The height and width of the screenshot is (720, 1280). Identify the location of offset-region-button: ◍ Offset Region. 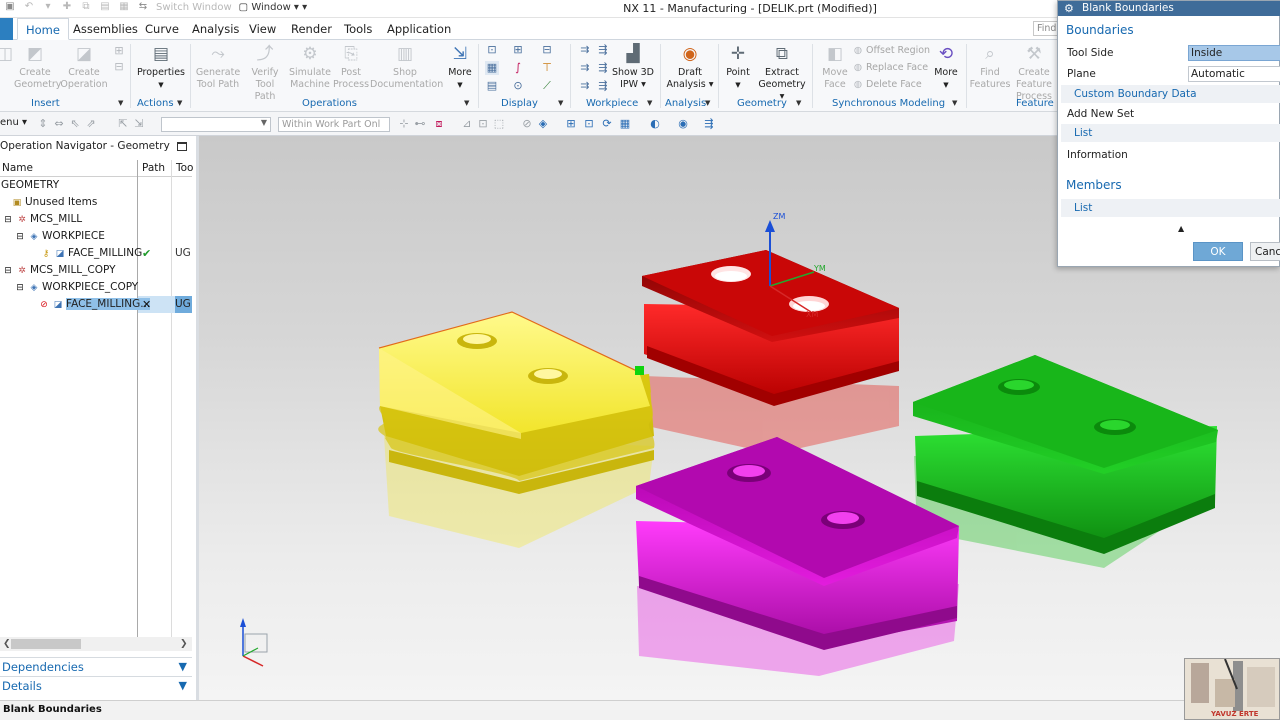
(891, 51).